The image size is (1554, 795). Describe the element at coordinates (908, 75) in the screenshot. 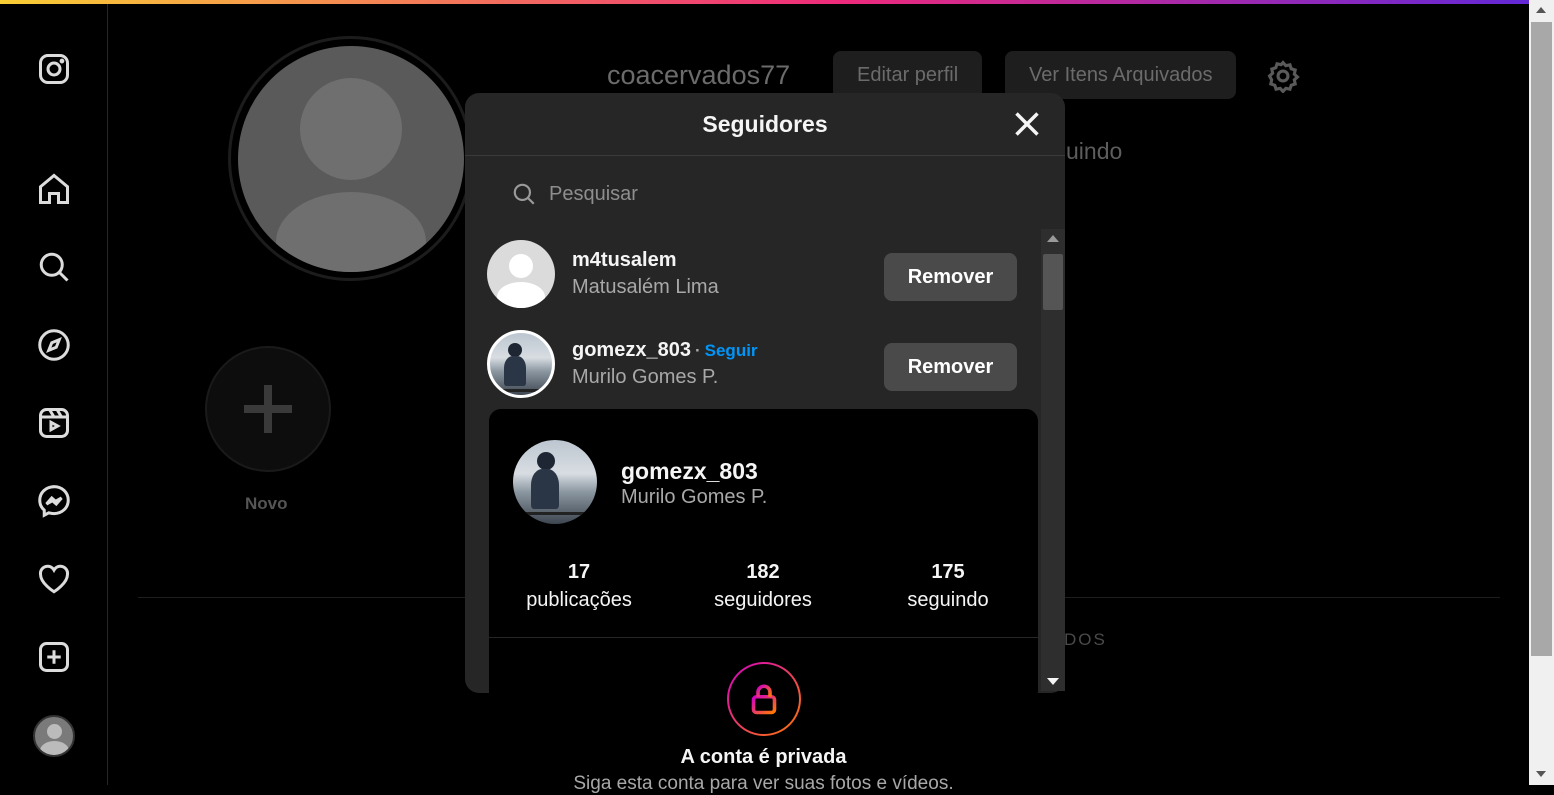

I see `edit-profile-button: Editar perfil` at that location.